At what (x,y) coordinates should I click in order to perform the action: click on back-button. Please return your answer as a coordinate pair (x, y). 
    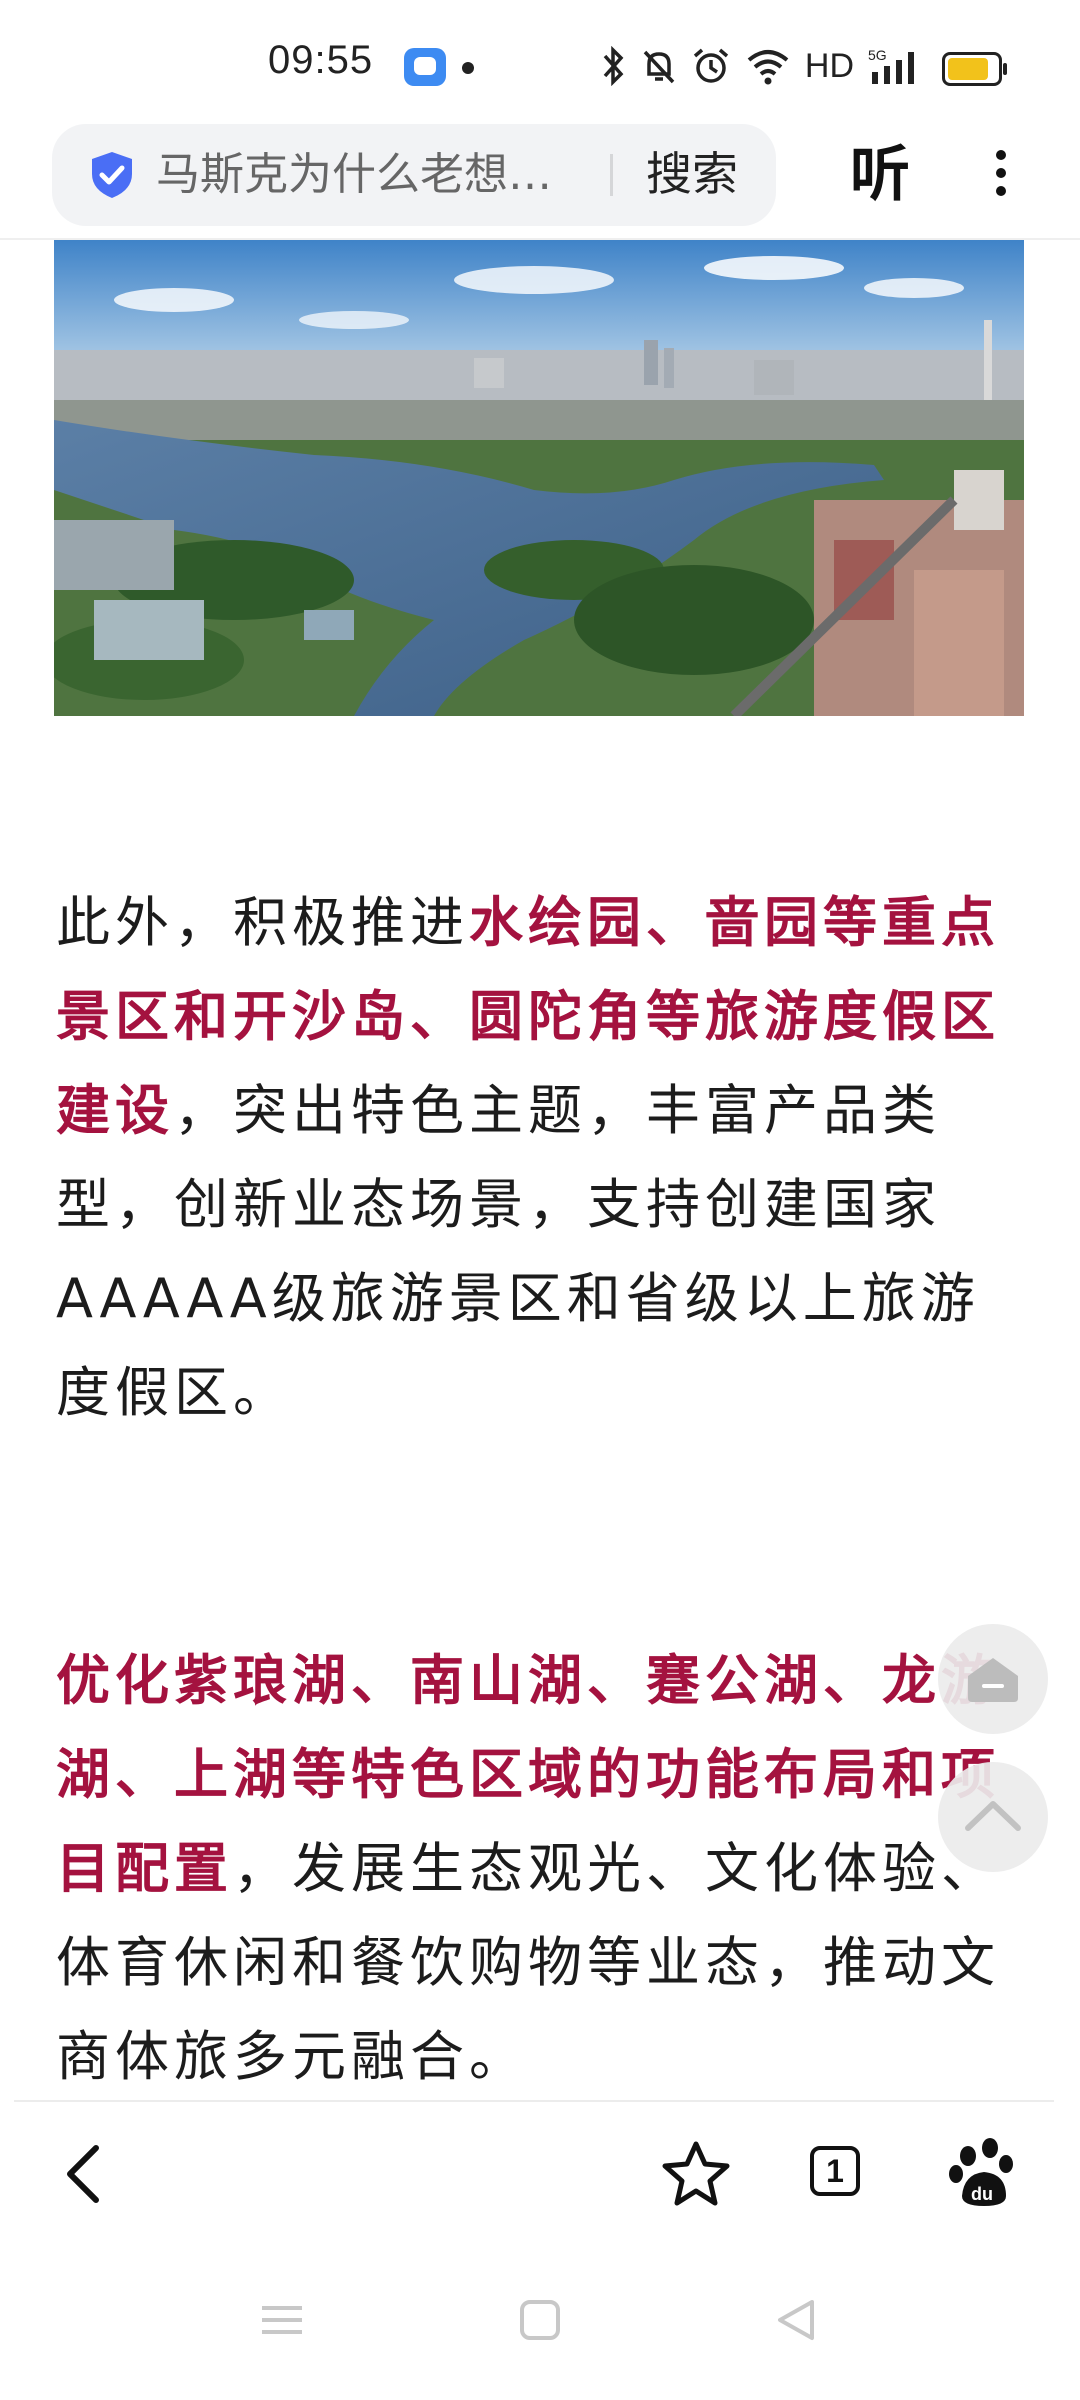
    Looking at the image, I should click on (88, 2174).